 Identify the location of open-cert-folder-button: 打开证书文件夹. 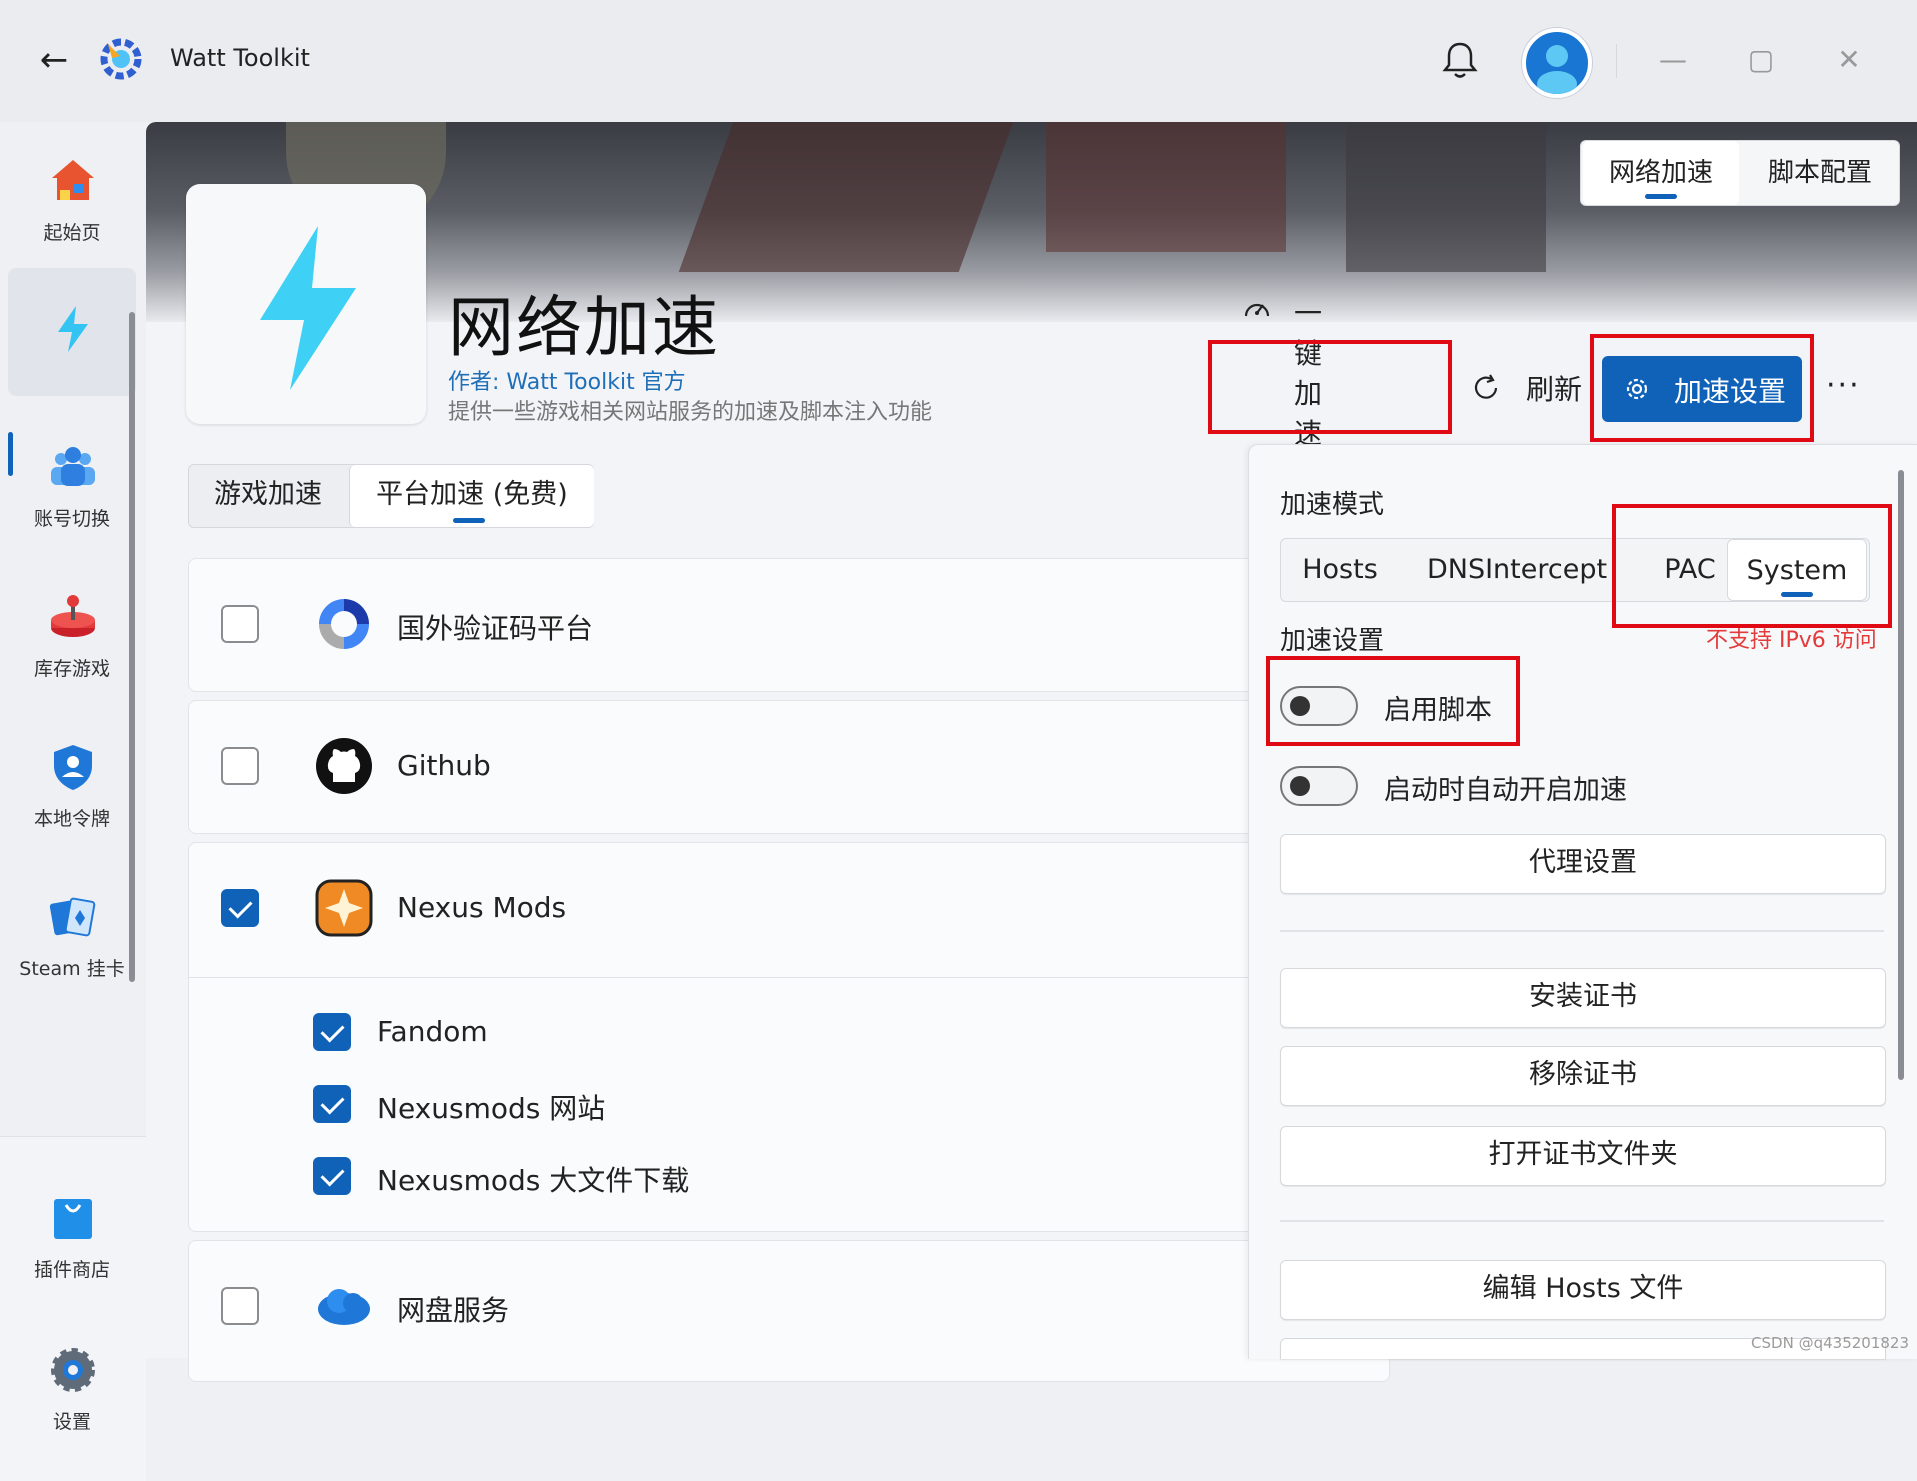
(1583, 1156).